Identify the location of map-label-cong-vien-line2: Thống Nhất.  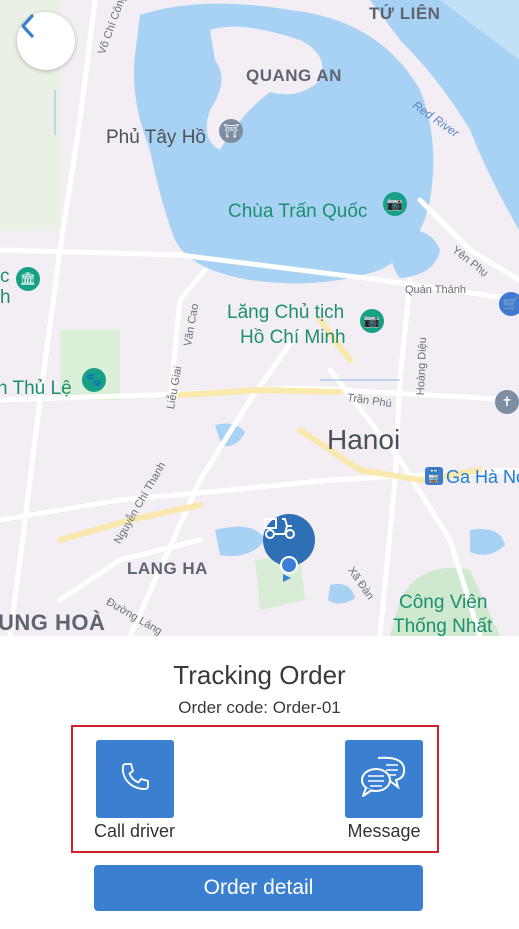
(443, 626).